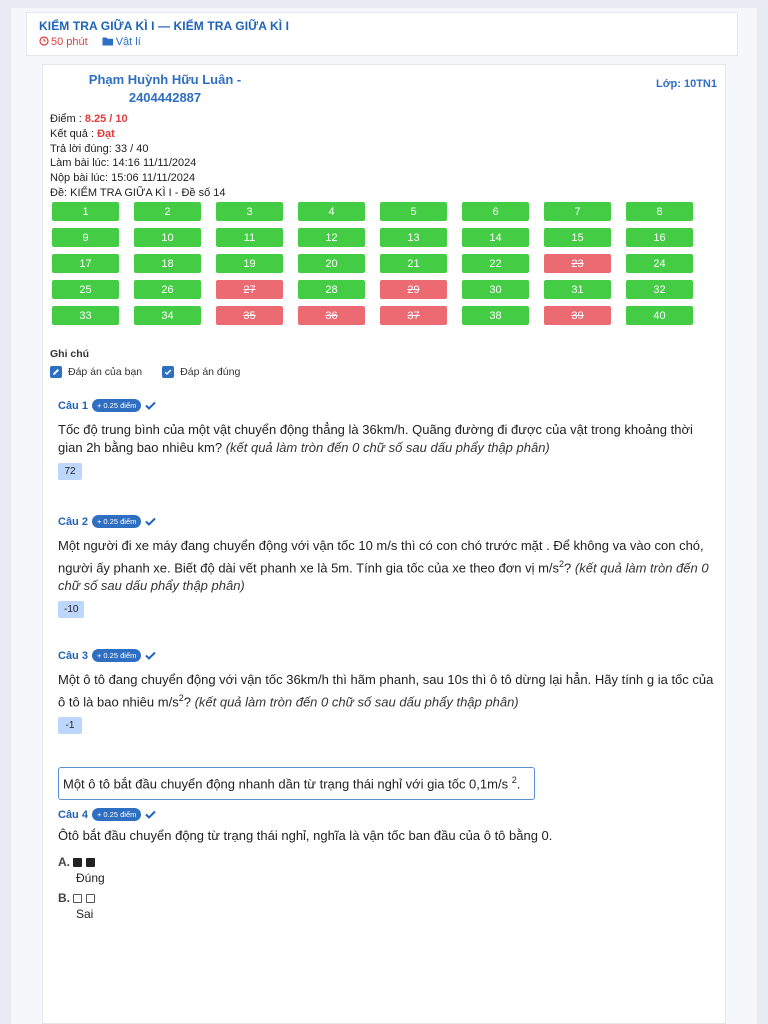 The image size is (768, 1024). I want to click on folder-icon, so click(107, 41).